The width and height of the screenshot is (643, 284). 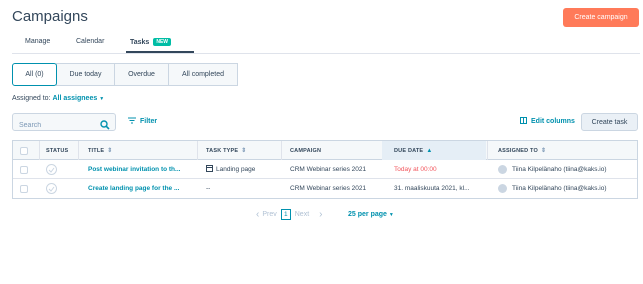 I want to click on assigned-to-label: Assigned to:, so click(x=31, y=98).